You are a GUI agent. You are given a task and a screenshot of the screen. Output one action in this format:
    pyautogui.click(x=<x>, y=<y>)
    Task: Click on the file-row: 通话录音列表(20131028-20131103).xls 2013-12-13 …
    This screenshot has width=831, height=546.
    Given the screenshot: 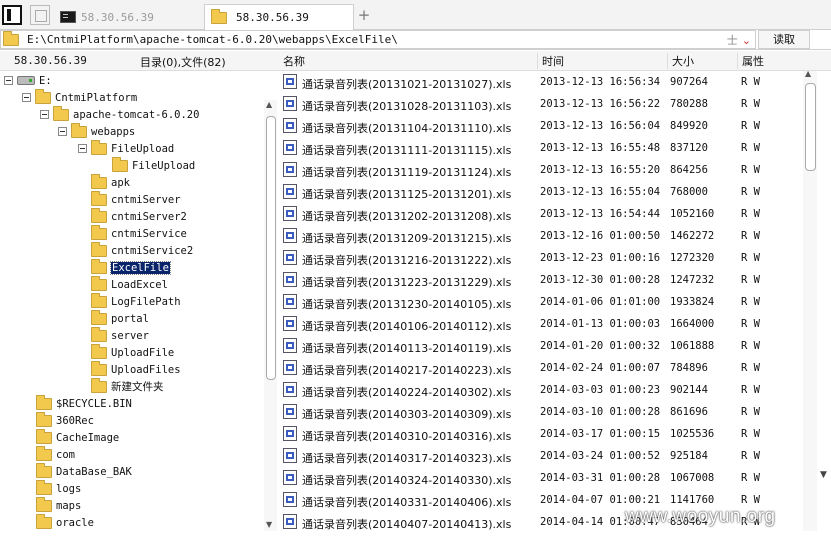 What is the action you would take?
    pyautogui.click(x=540, y=104)
    